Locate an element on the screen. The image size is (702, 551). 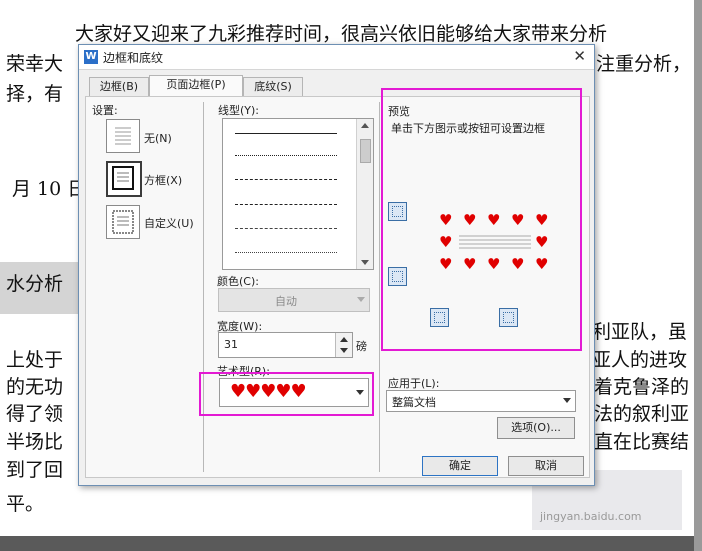
scroll-thumb is located at coordinates (365, 151).